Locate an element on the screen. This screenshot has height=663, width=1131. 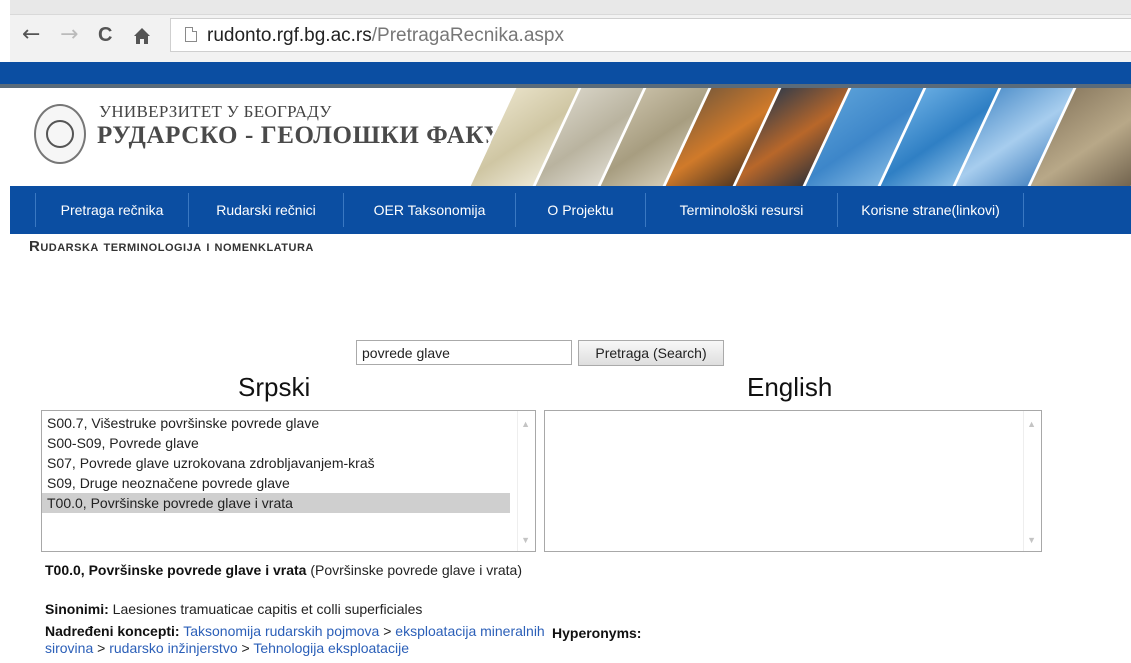
broader-concept-link: Tehnologija eksploatacije is located at coordinates (331, 648).